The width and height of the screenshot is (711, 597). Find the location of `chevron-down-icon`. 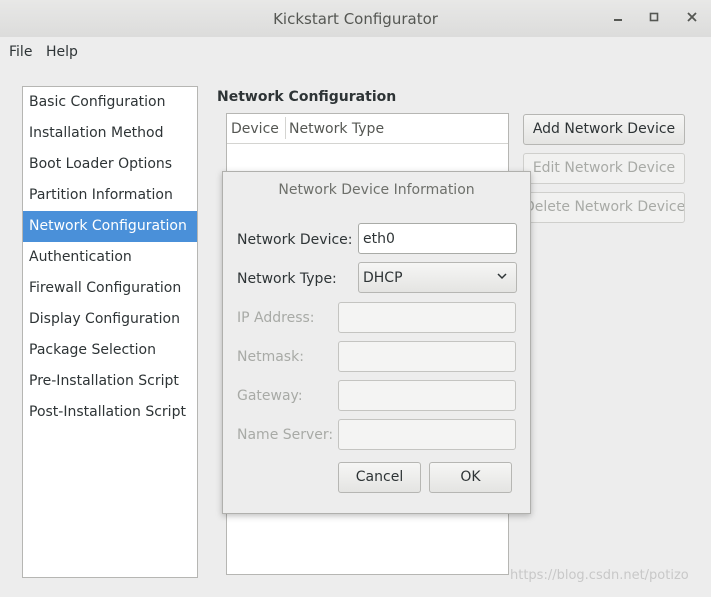

chevron-down-icon is located at coordinates (502, 276).